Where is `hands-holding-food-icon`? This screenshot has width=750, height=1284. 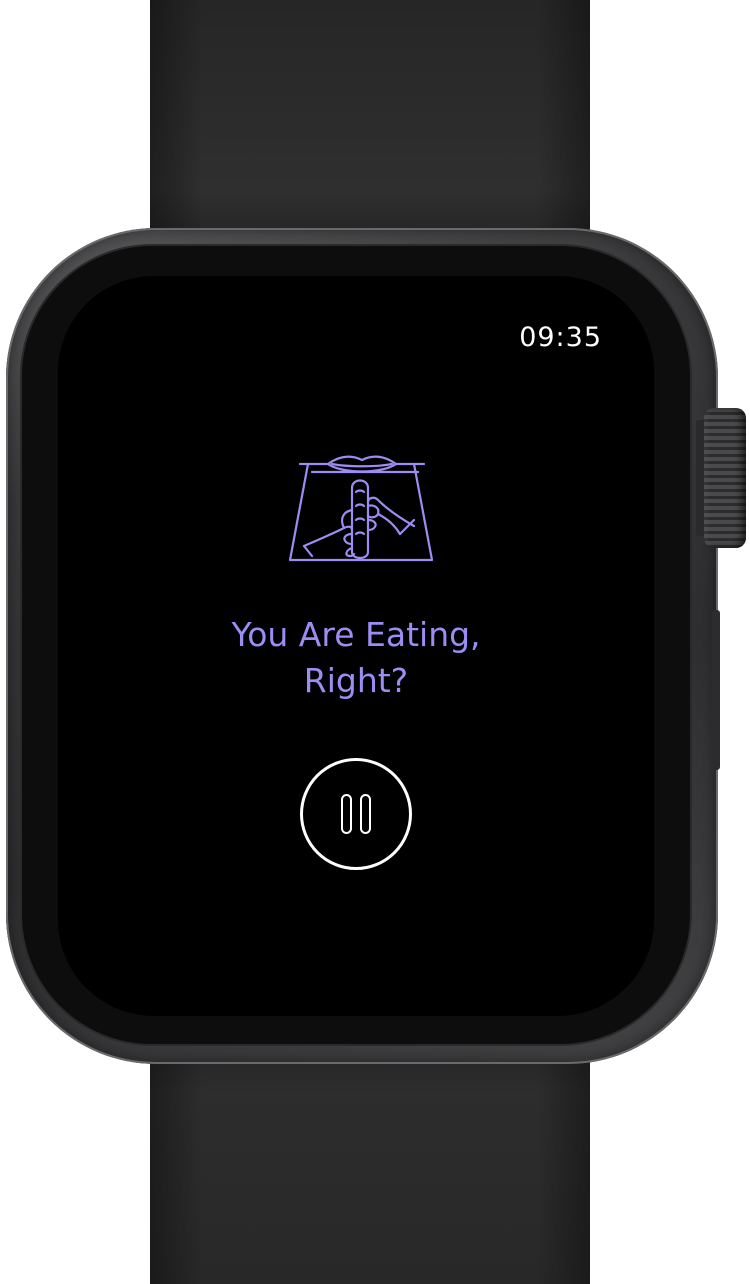
hands-holding-food-icon is located at coordinates (361, 508).